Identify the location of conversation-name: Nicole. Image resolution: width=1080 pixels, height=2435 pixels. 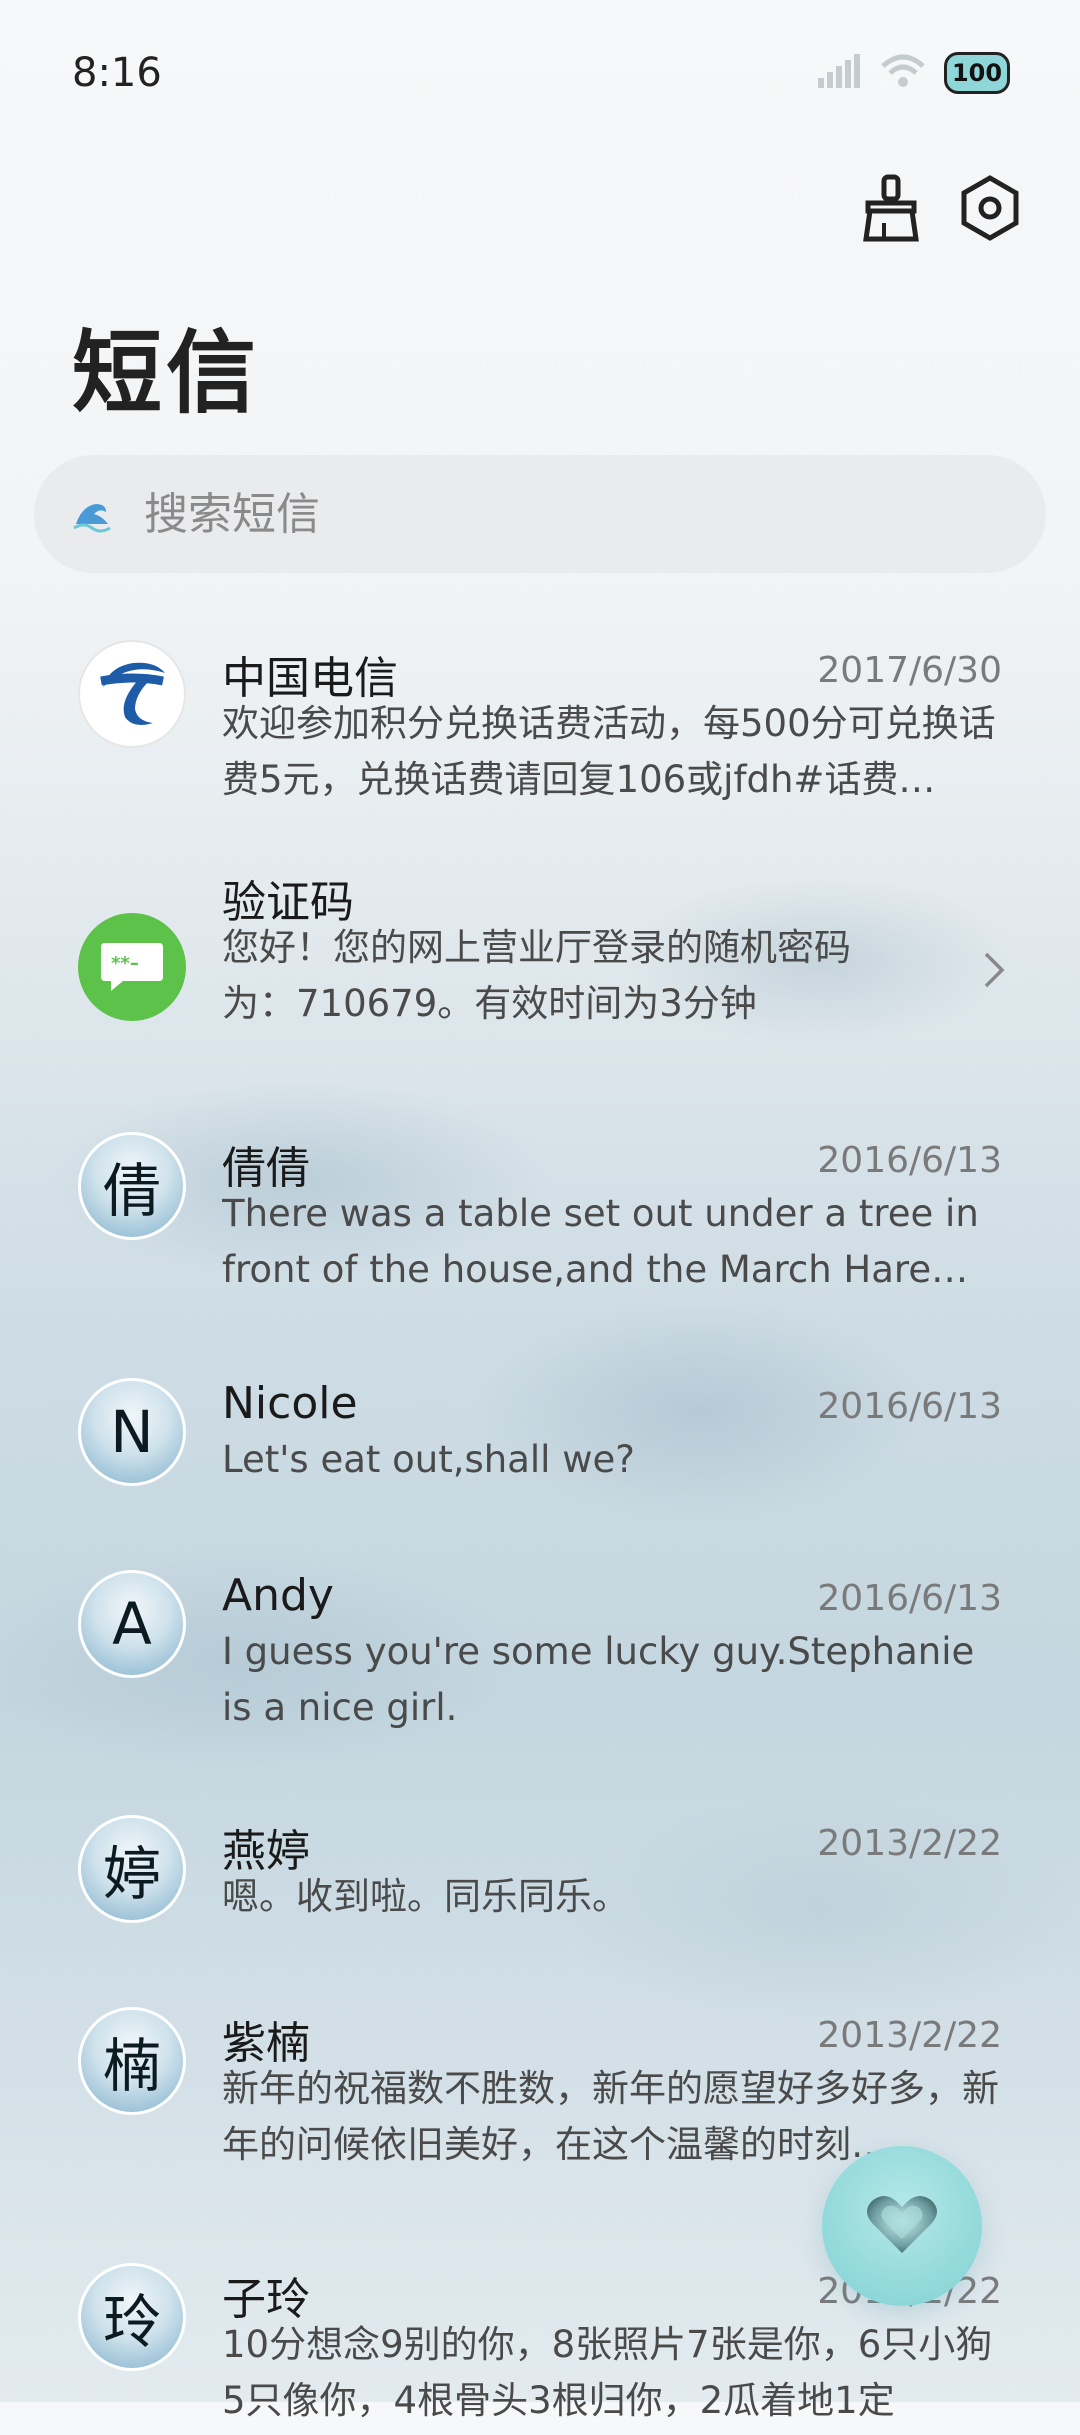
(290, 1403).